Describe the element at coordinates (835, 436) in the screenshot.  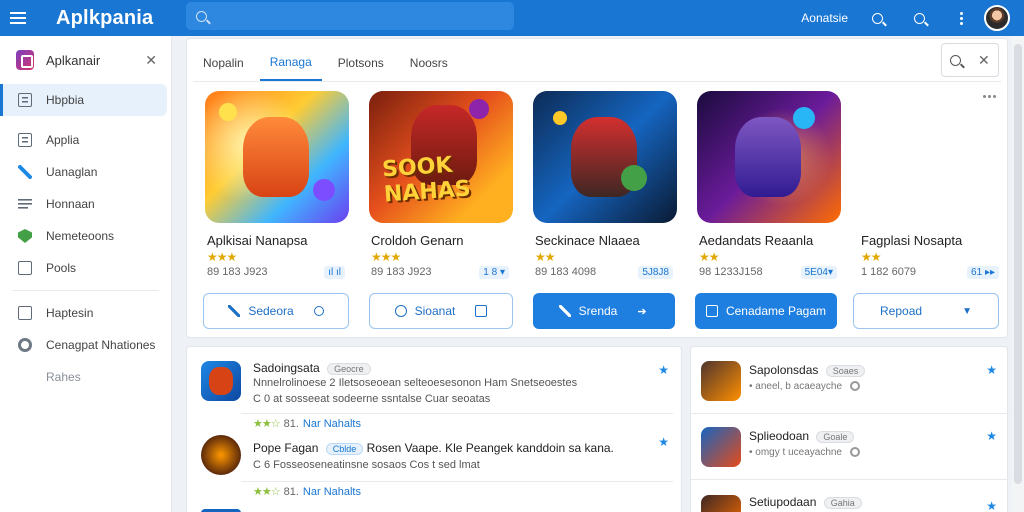
I see `category-pill: Goale` at that location.